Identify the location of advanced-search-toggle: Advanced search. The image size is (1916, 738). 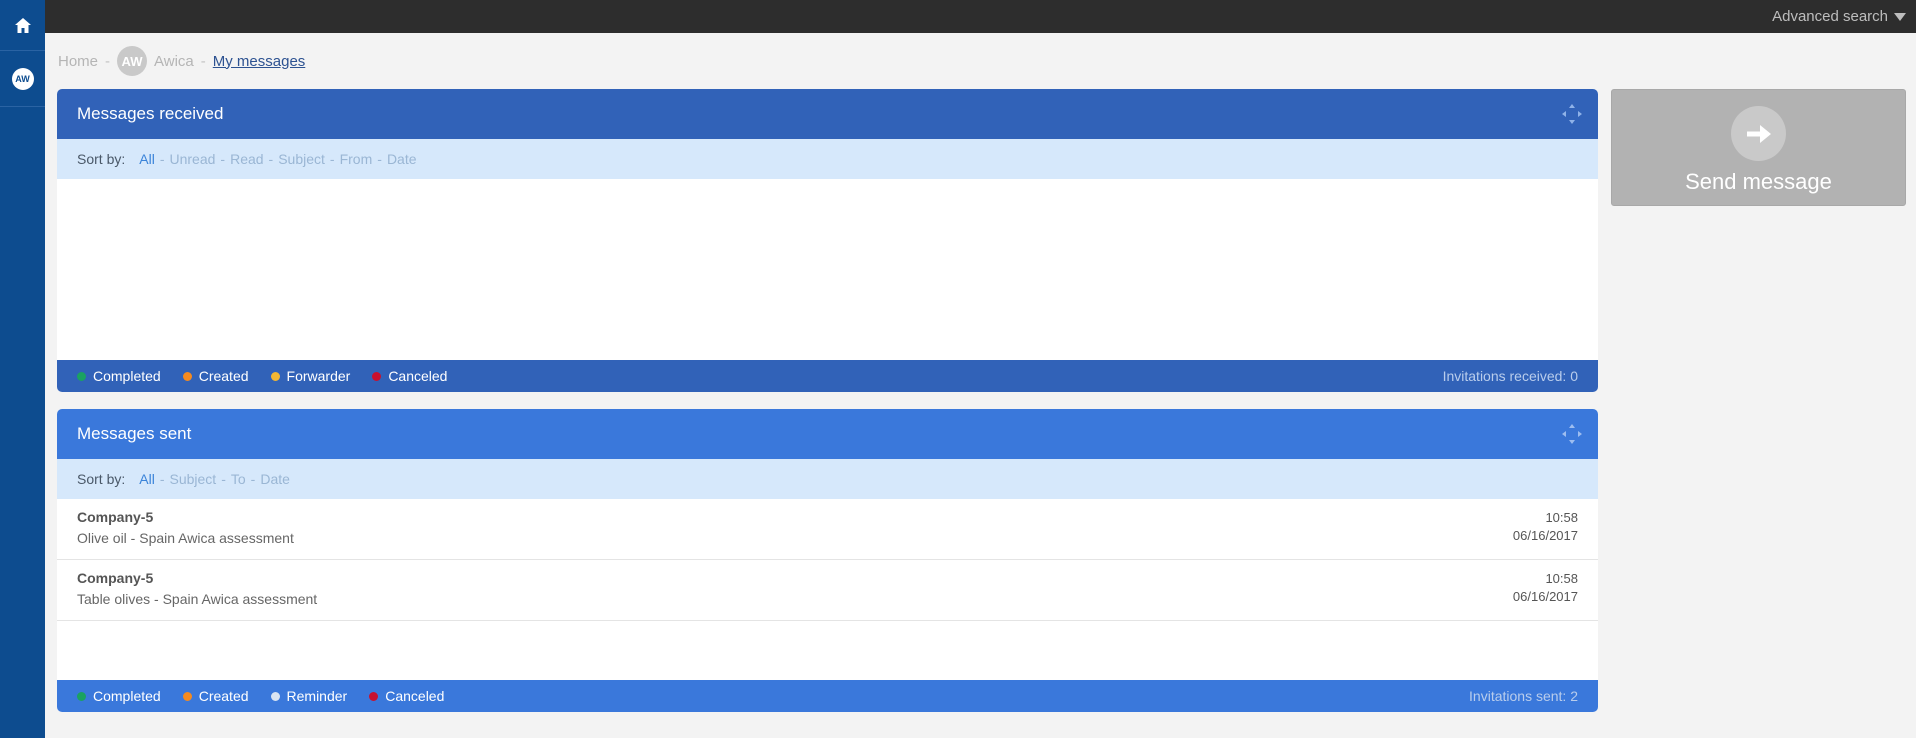
(1839, 16).